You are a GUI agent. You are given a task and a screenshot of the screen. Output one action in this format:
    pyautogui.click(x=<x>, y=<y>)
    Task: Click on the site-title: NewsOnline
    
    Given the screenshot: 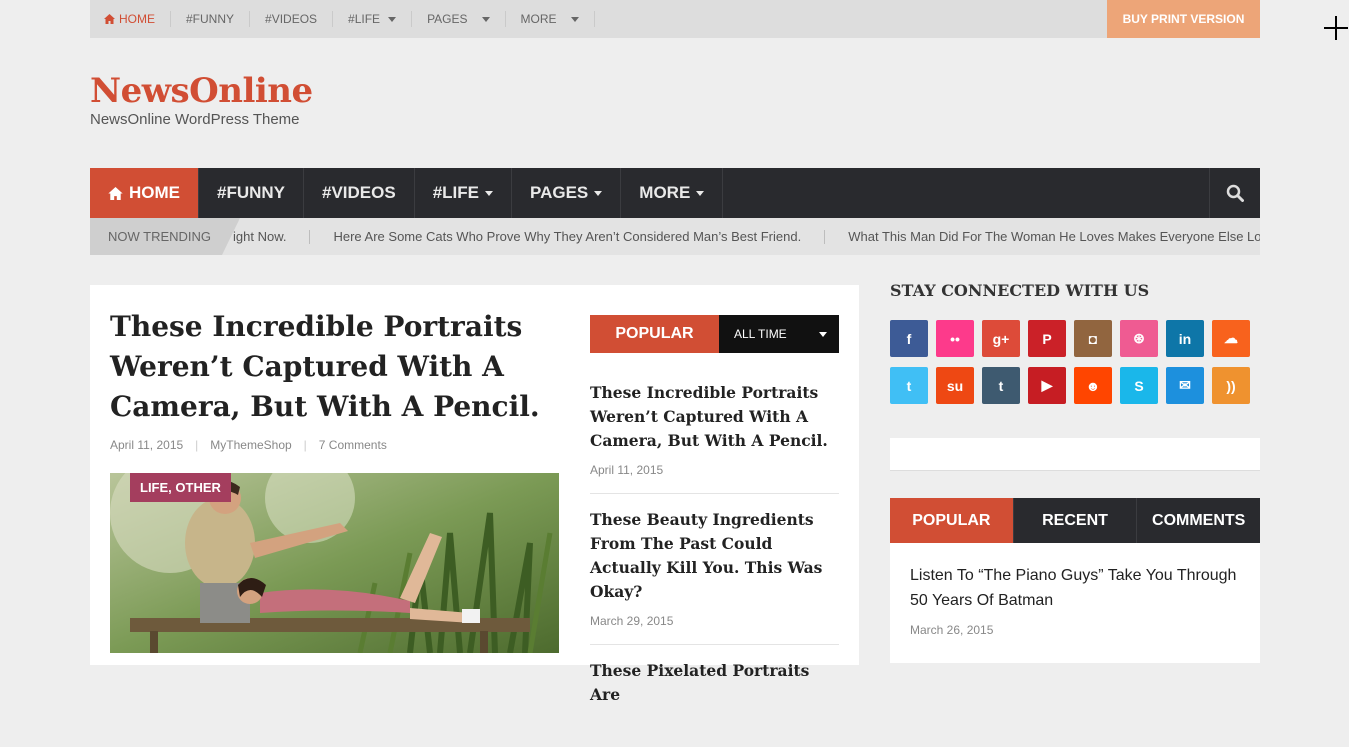 What is the action you would take?
    pyautogui.click(x=201, y=91)
    